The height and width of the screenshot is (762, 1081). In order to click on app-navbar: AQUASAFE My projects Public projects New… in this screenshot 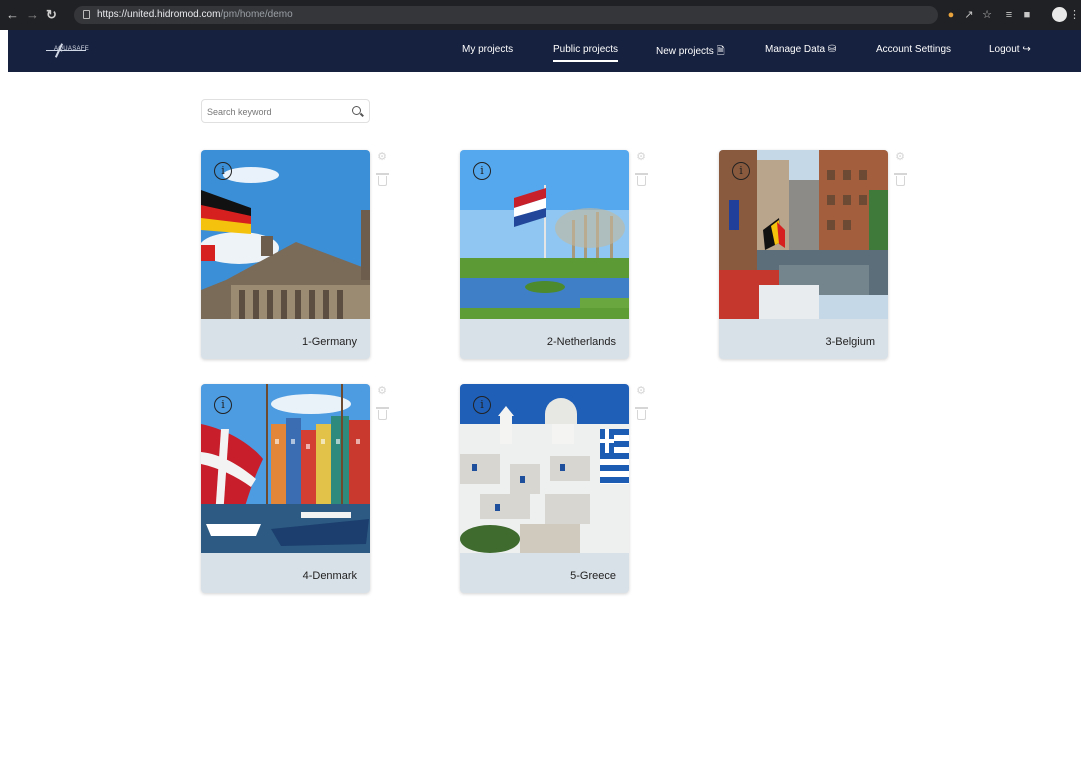, I will do `click(544, 51)`.